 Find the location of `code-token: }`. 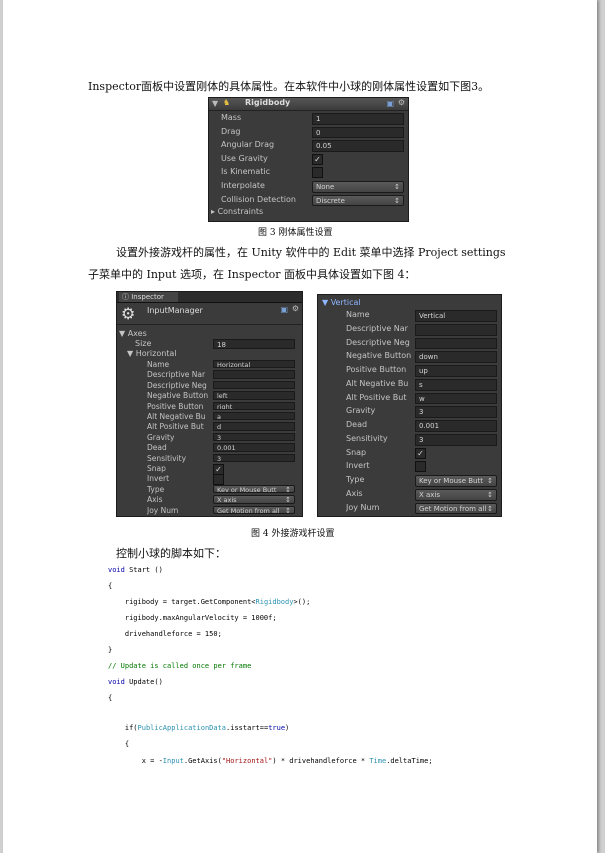

code-token: } is located at coordinates (110, 650).